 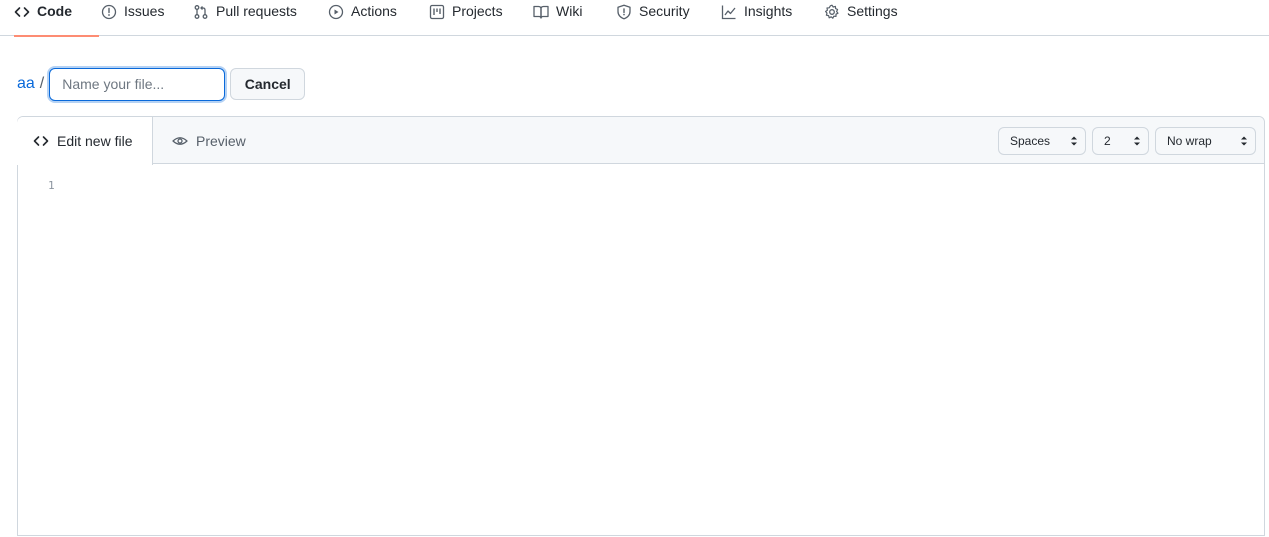 What do you see at coordinates (54, 11) in the screenshot?
I see `tab-code-label: Code` at bounding box center [54, 11].